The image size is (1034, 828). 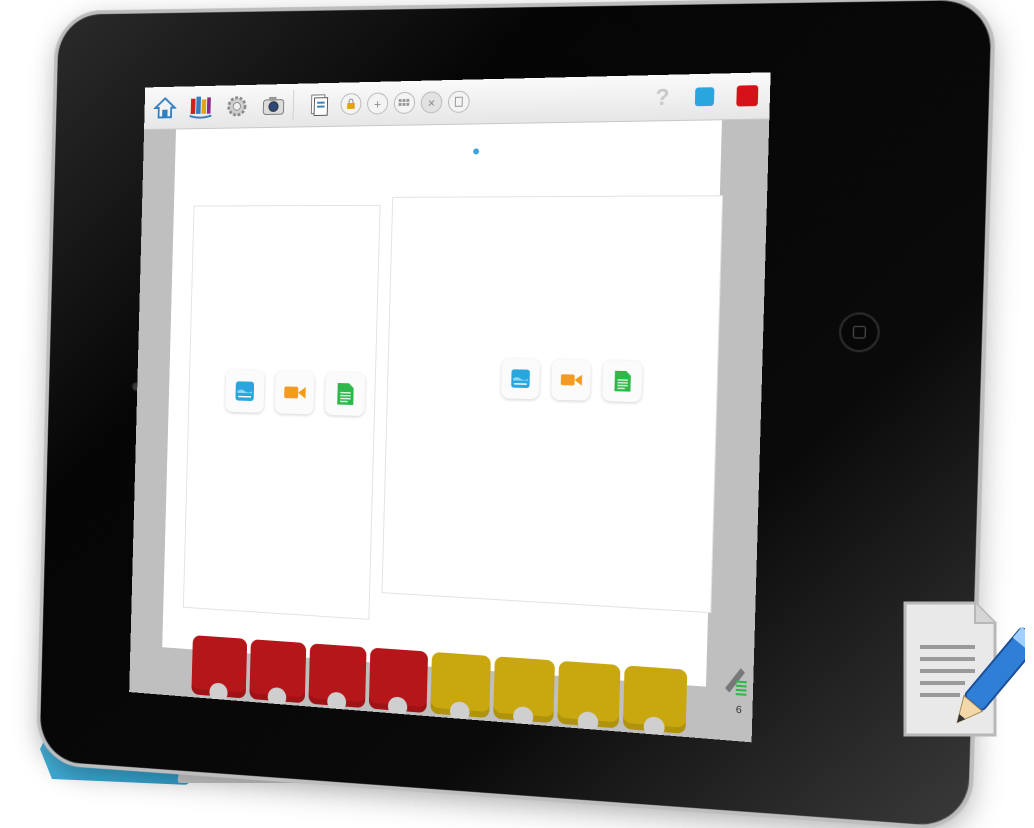 What do you see at coordinates (960, 670) in the screenshot?
I see `document-edit-icon` at bounding box center [960, 670].